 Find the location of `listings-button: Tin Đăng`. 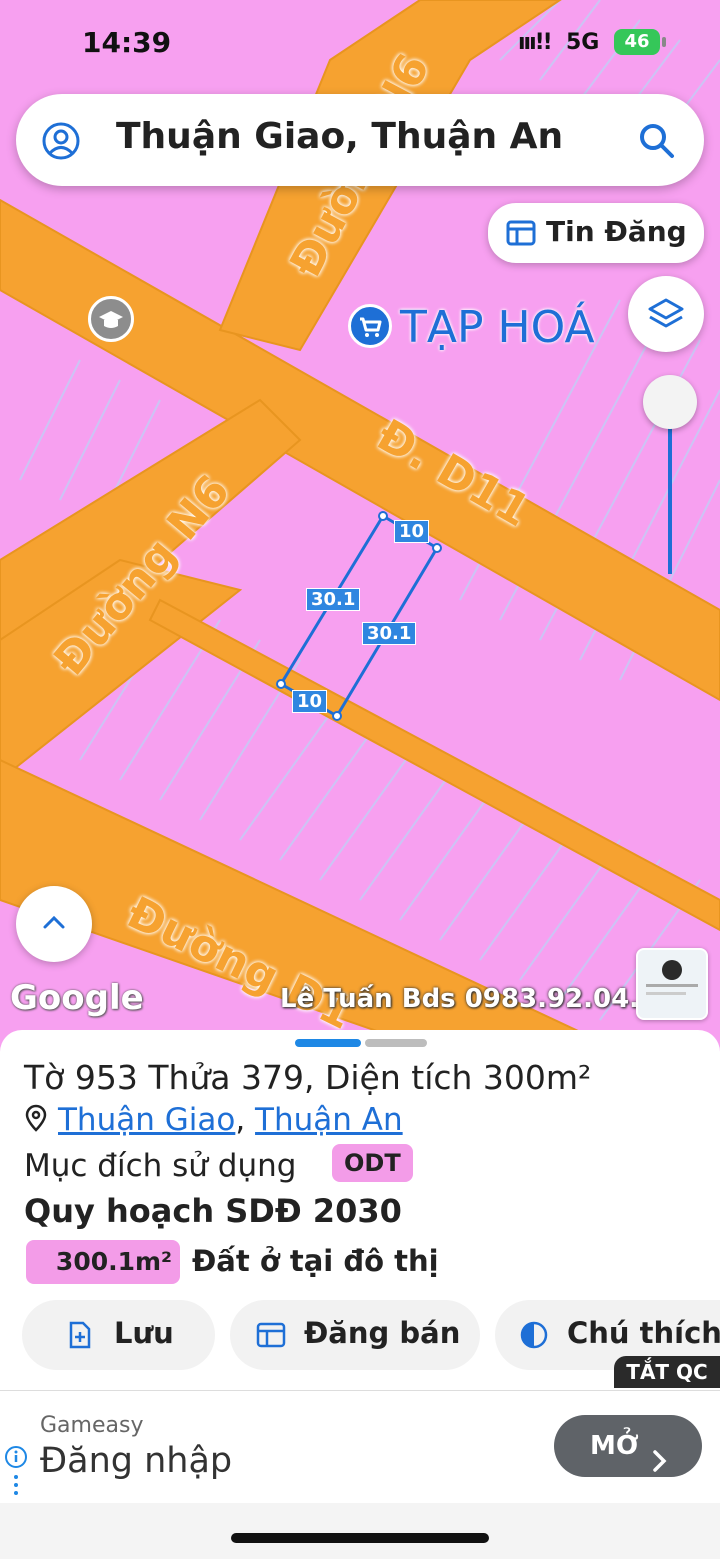

listings-button: Tin Đăng is located at coordinates (596, 233).